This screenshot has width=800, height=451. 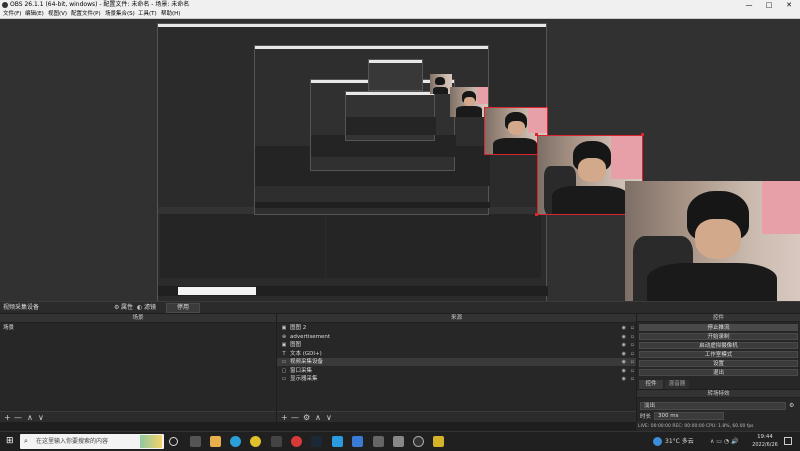 I want to click on menu-tools: 工具(T), so click(x=147, y=14).